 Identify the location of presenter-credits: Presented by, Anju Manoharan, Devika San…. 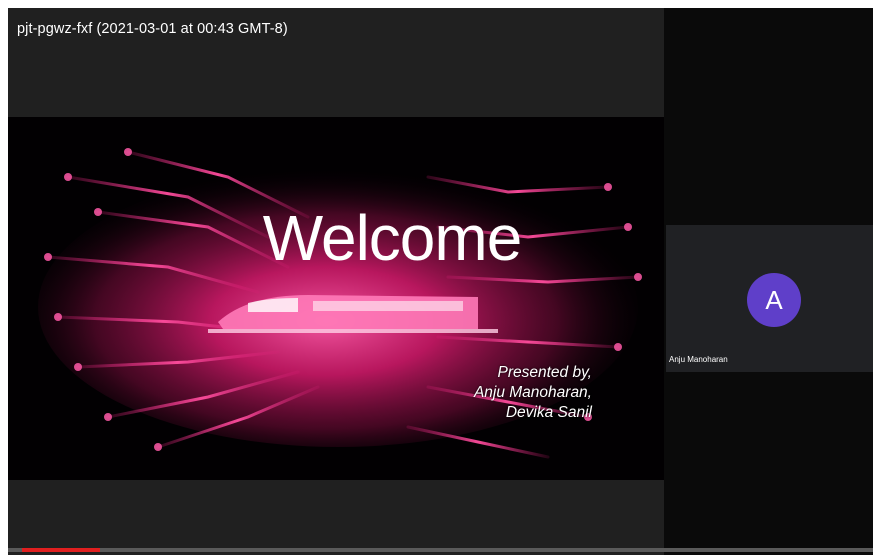
(533, 393).